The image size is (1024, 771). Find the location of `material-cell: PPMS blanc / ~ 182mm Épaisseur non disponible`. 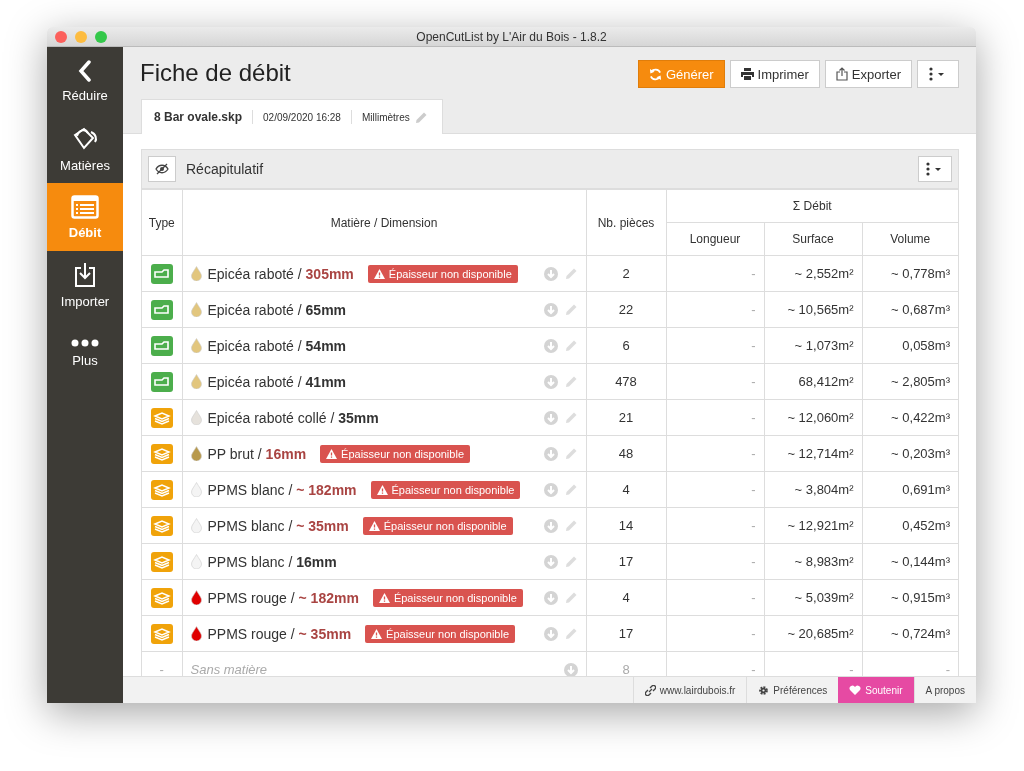

material-cell: PPMS blanc / ~ 182mm Épaisseur non disponible is located at coordinates (384, 489).